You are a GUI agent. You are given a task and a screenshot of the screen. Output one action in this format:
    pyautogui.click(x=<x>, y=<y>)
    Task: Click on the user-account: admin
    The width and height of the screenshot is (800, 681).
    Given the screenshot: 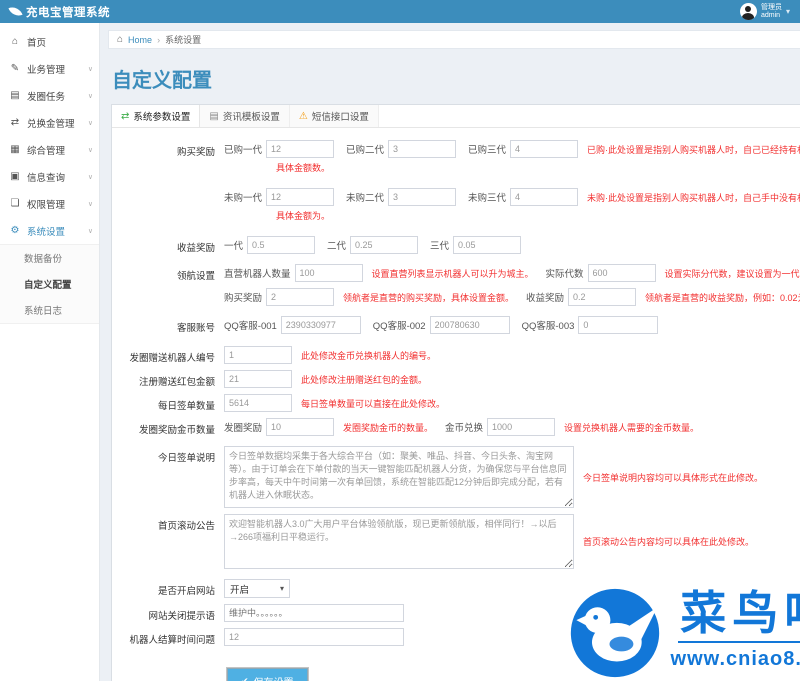 What is the action you would take?
    pyautogui.click(x=770, y=15)
    